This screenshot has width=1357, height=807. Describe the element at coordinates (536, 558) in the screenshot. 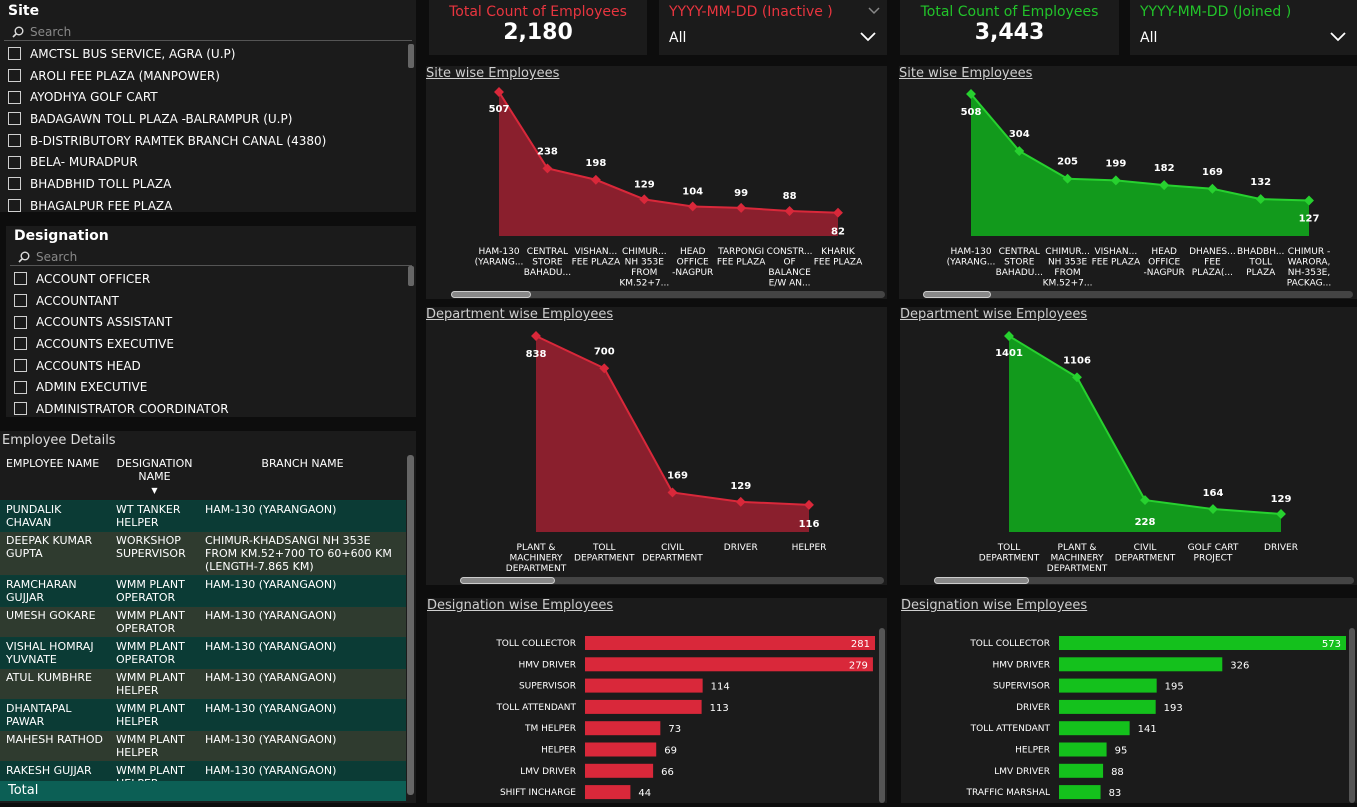

I see `category-label: PLANT & MACHINERY DEPARTMENT` at that location.